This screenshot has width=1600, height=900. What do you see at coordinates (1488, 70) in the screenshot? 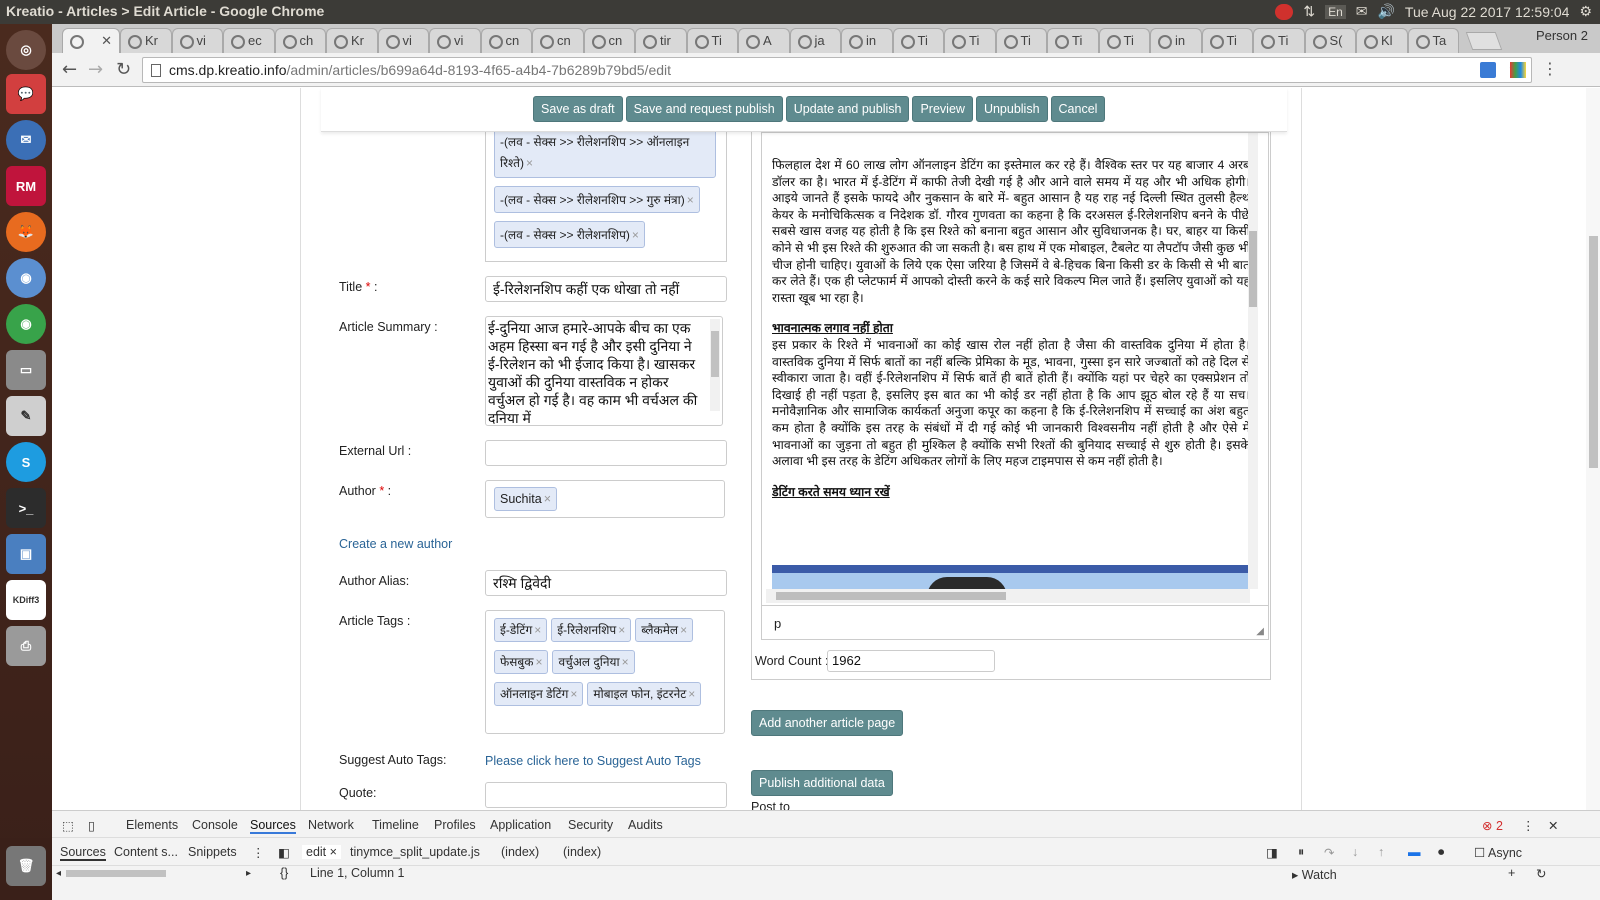
I see `extension-icon` at bounding box center [1488, 70].